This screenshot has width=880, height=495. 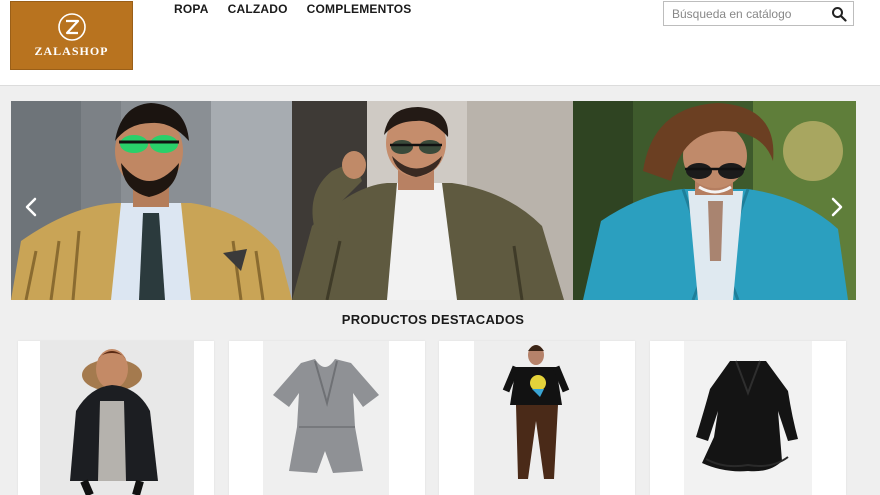 I want to click on featured-products-title: PRODUCTOS DESTACADOS, so click(x=433, y=319).